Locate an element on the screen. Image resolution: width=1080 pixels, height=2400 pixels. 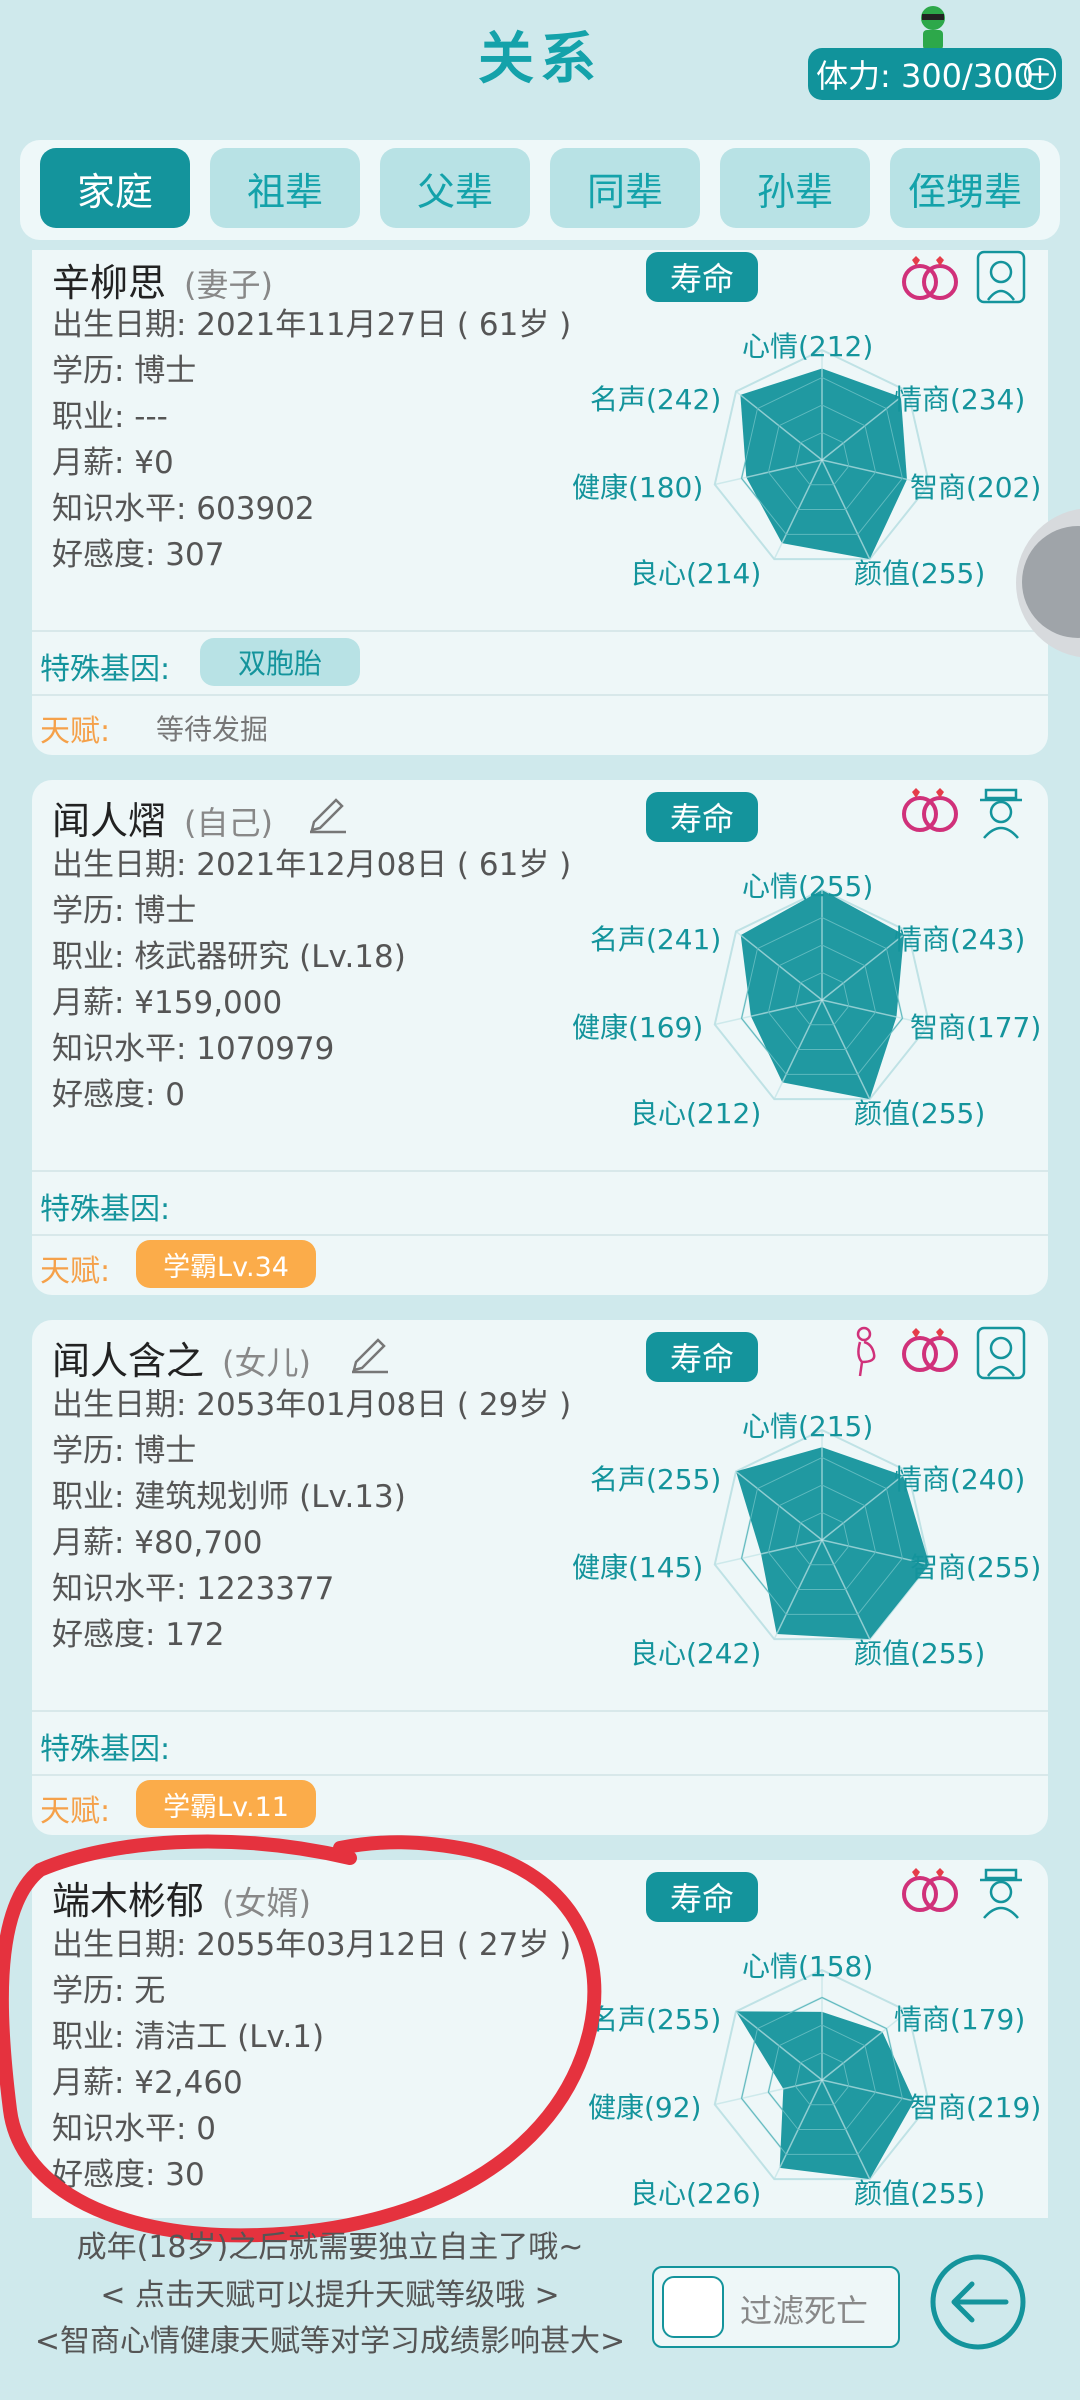
stamina-text: 体力: 300/300 is located at coordinates (925, 76).